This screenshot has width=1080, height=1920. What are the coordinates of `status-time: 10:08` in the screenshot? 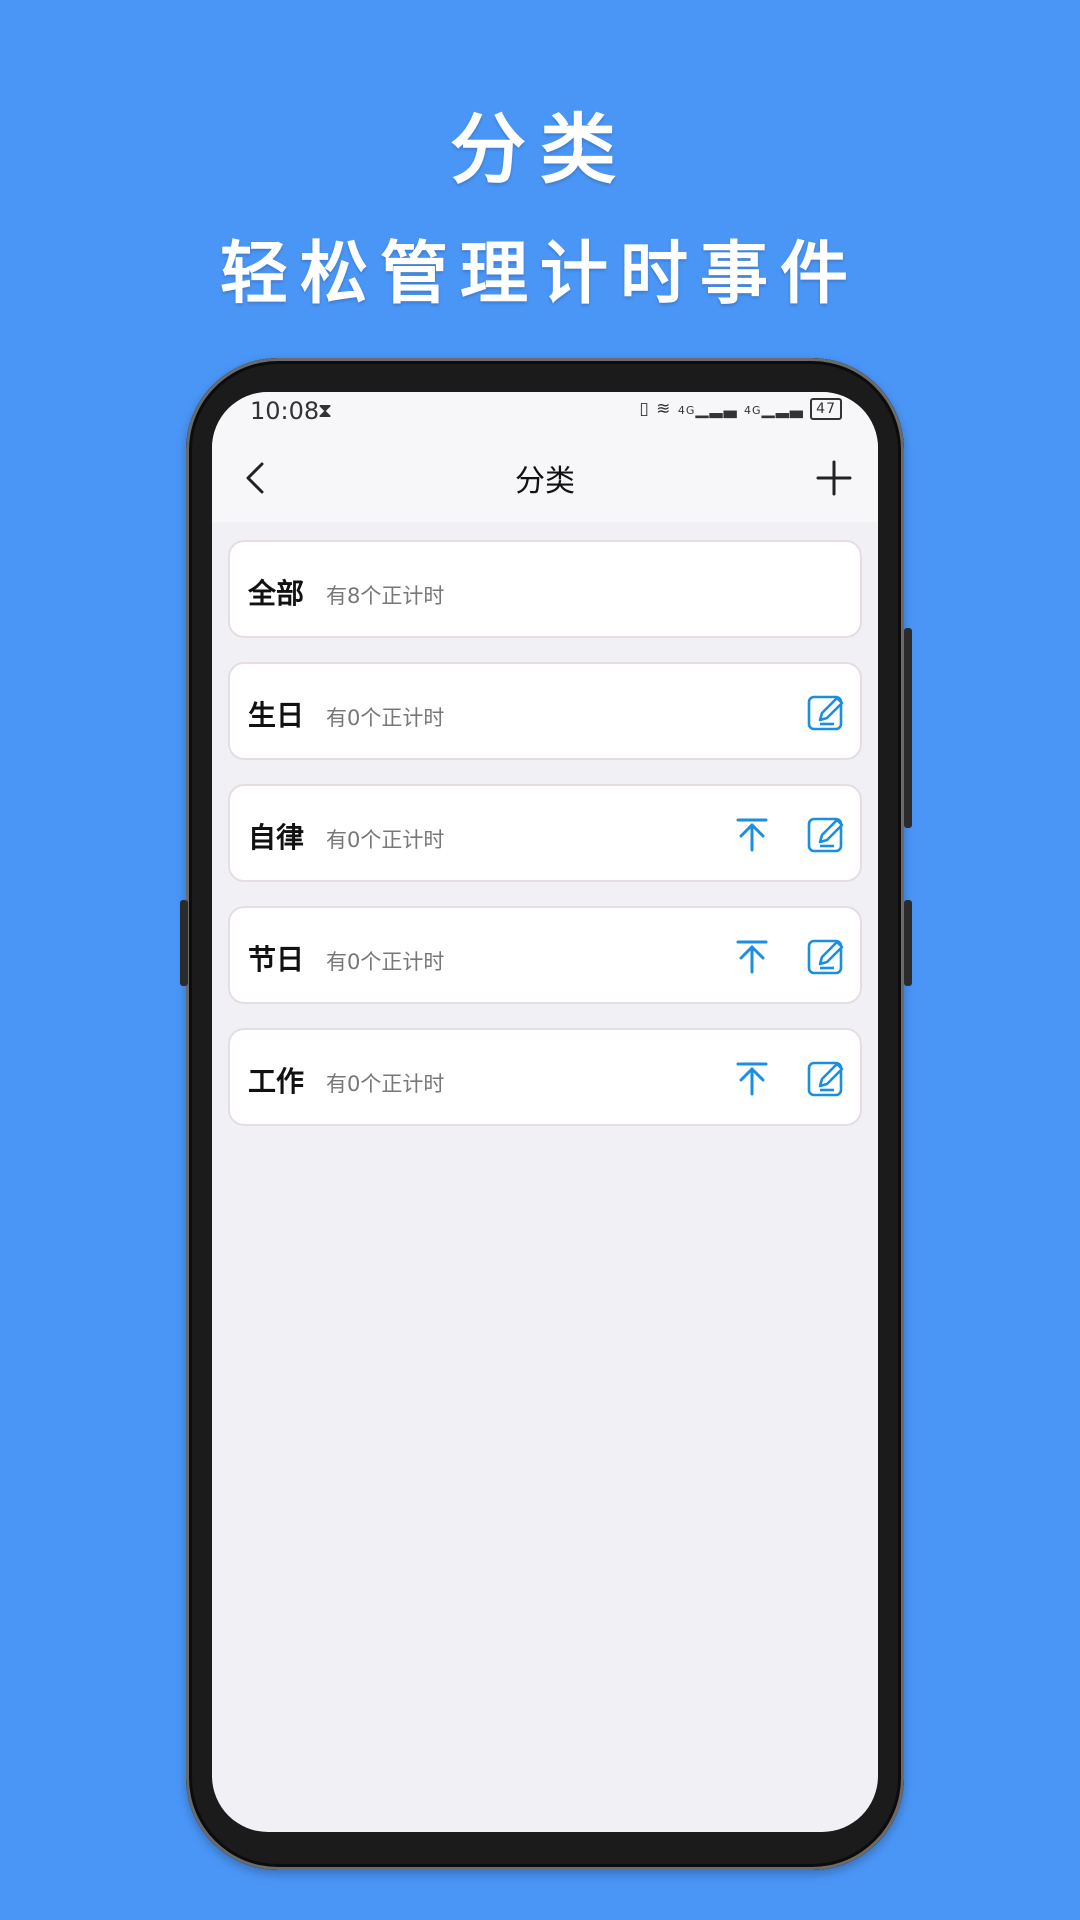 It's located at (285, 411).